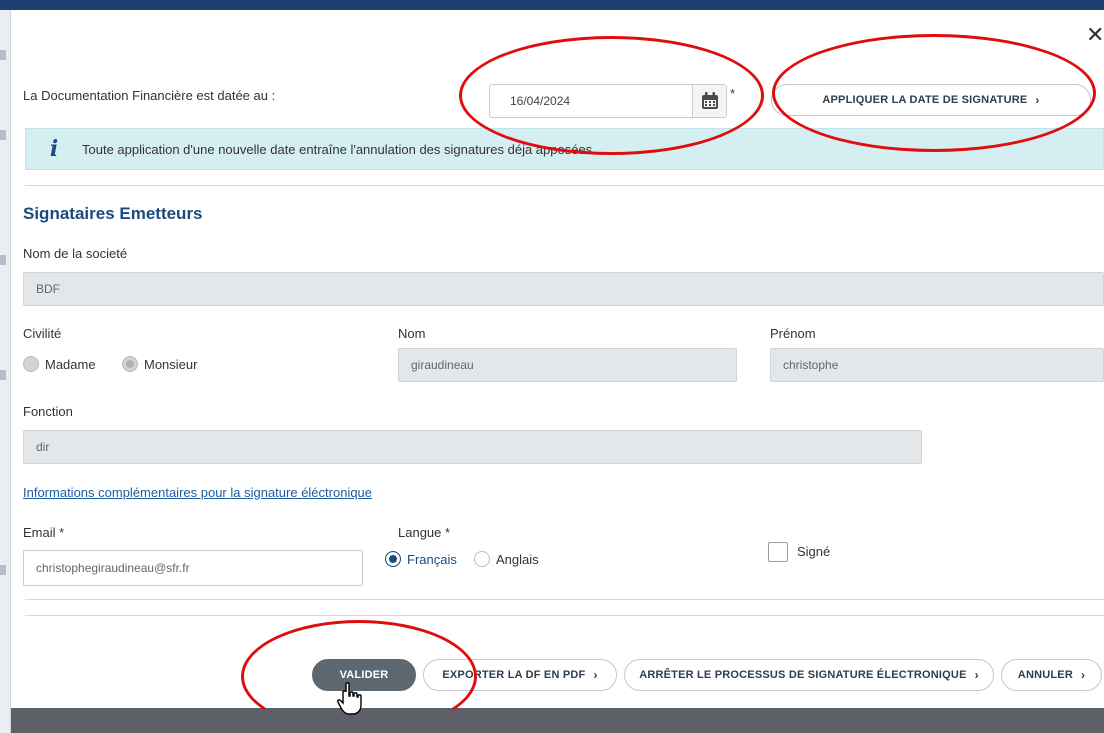 The width and height of the screenshot is (1104, 733). I want to click on cancel-button-label: ANNULER, so click(1045, 675).